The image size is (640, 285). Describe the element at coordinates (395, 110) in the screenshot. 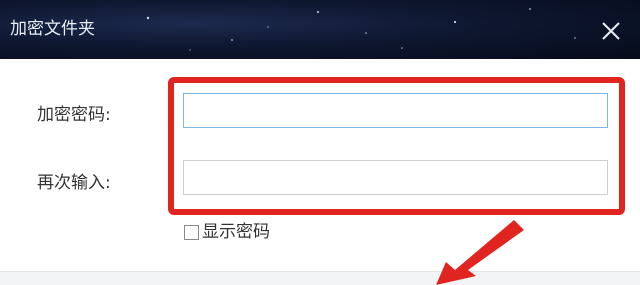

I see `password-input` at that location.